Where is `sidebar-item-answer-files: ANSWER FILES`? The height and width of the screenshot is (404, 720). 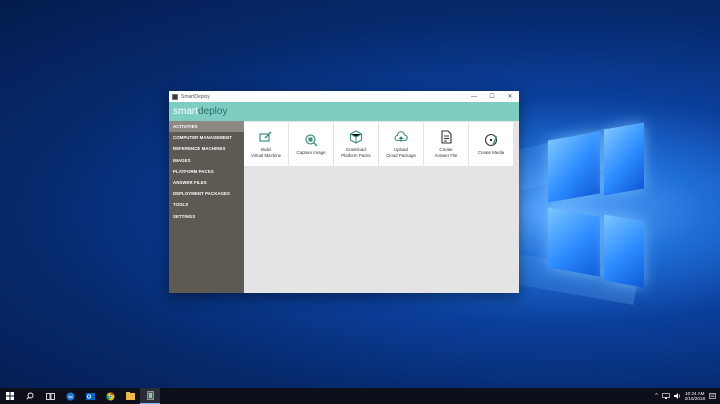 sidebar-item-answer-files: ANSWER FILES is located at coordinates (206, 182).